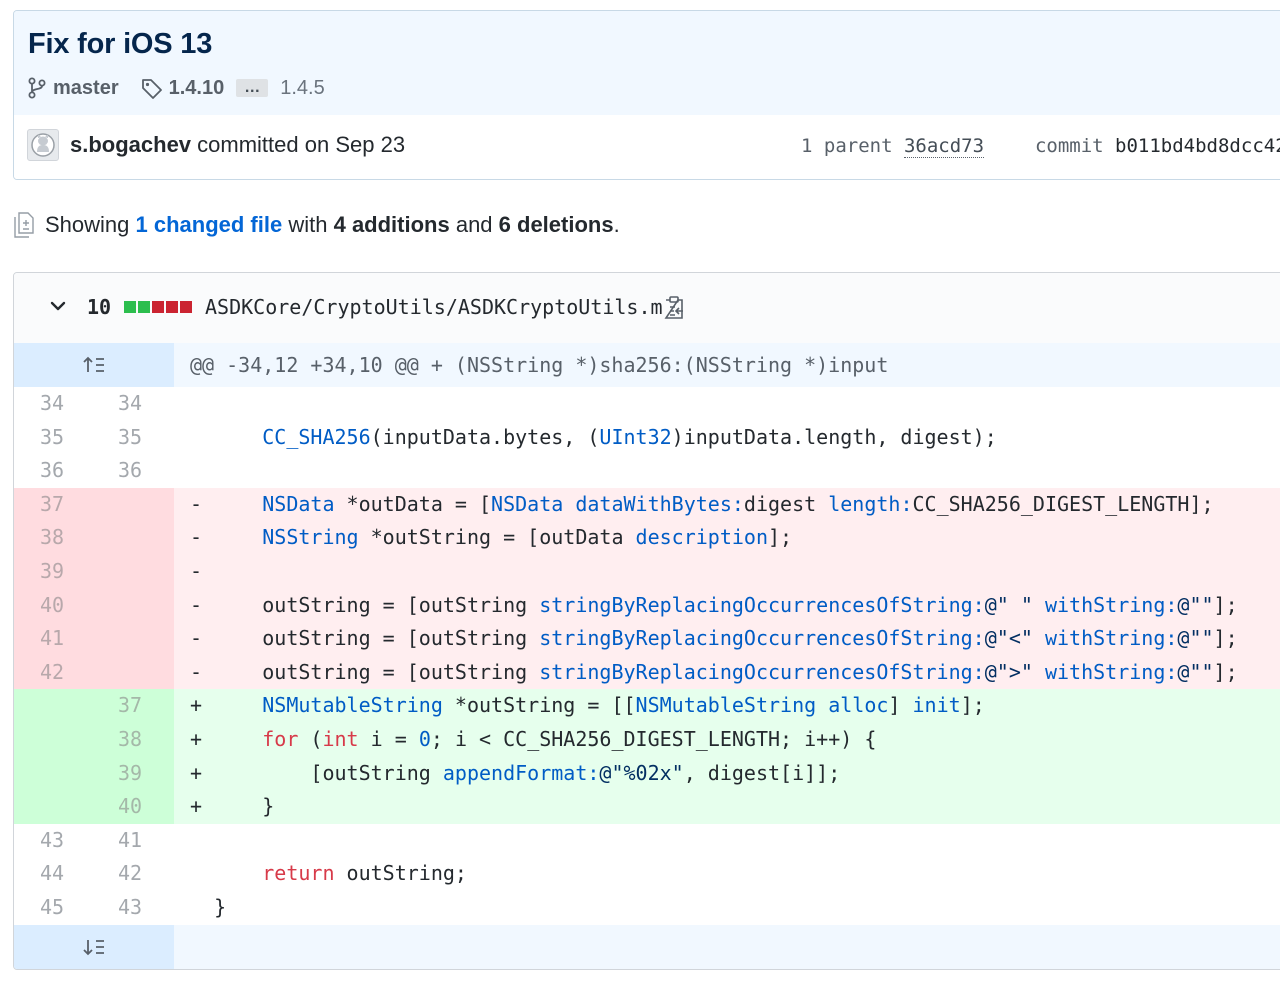  I want to click on diff-line-count: 10, so click(99, 307).